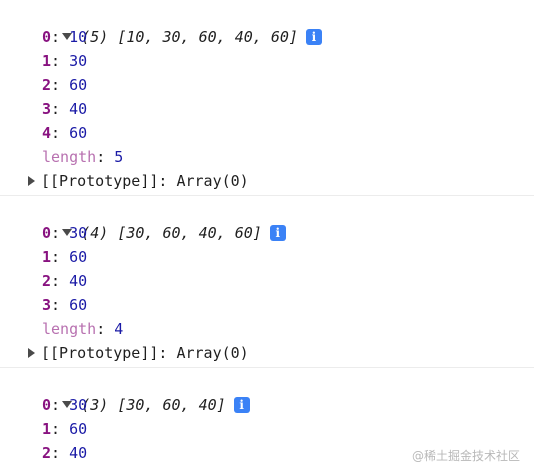 This screenshot has height=476, width=534. Describe the element at coordinates (267, 23) in the screenshot. I see `array-summary: (5) [10, 30, 60, 40, 60] i` at that location.